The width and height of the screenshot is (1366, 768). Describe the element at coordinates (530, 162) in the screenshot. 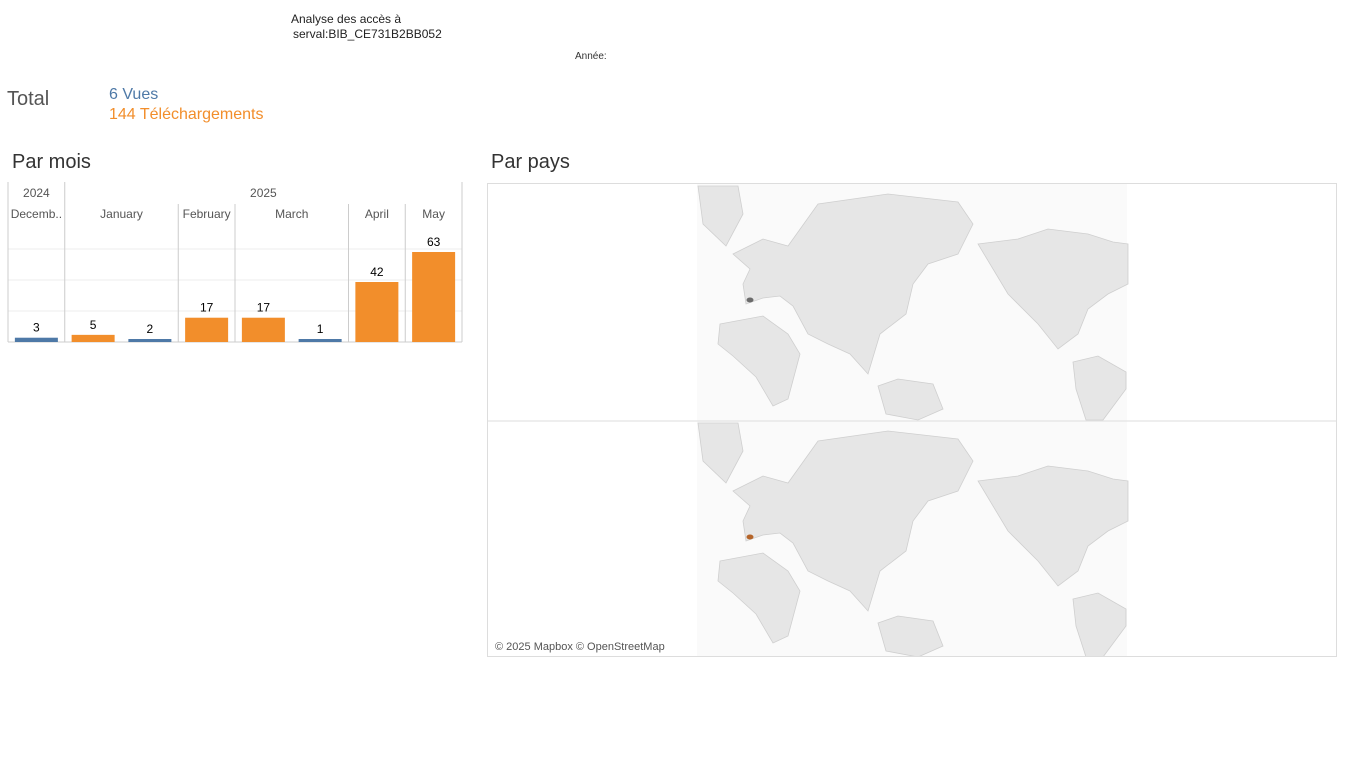

I see `section-title-by-country: Par pays` at that location.